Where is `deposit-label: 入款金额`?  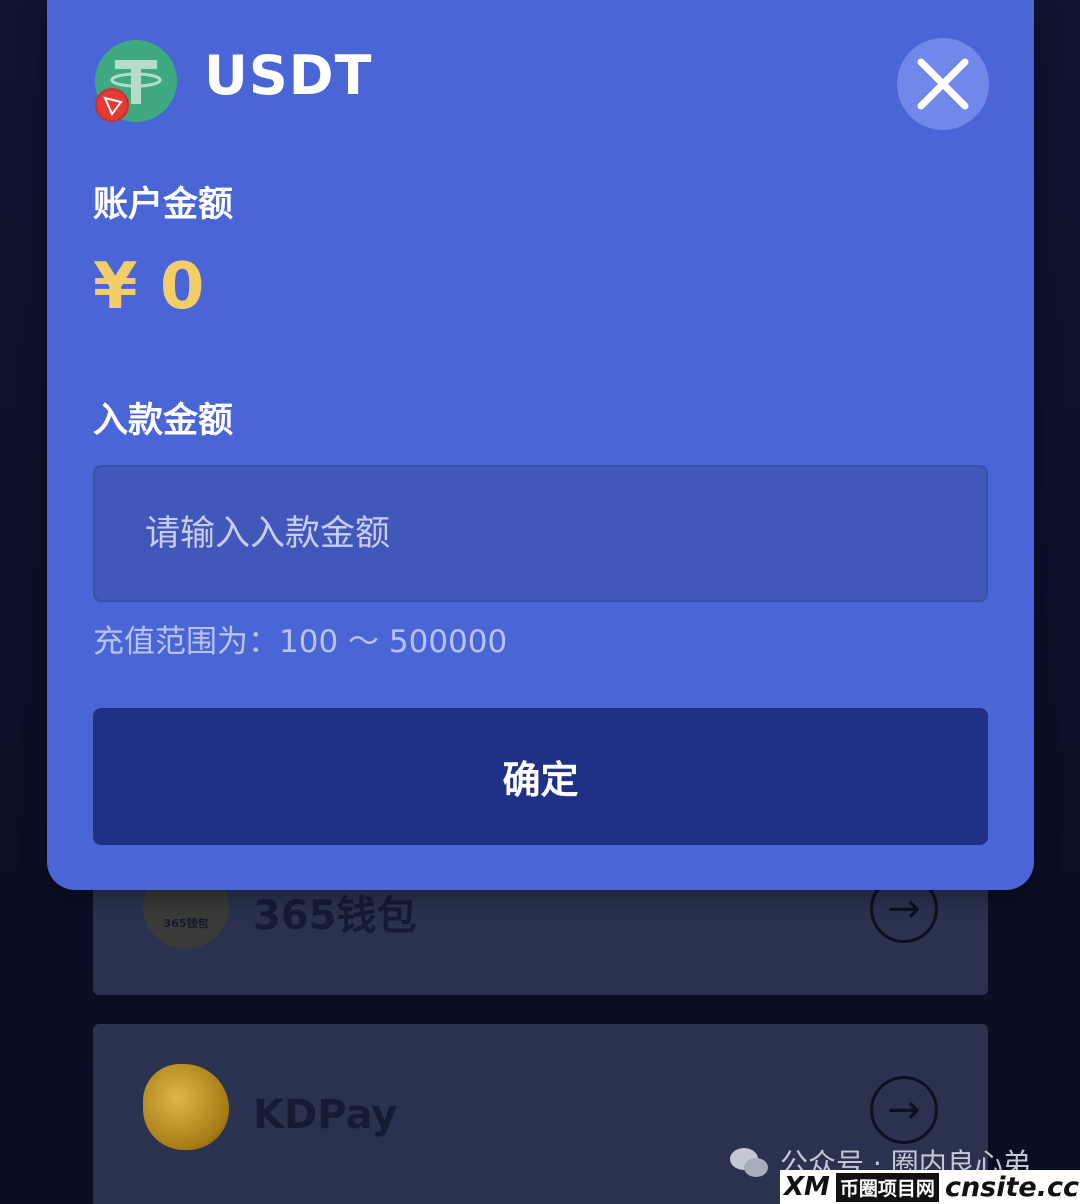
deposit-label: 入款金额 is located at coordinates (163, 421).